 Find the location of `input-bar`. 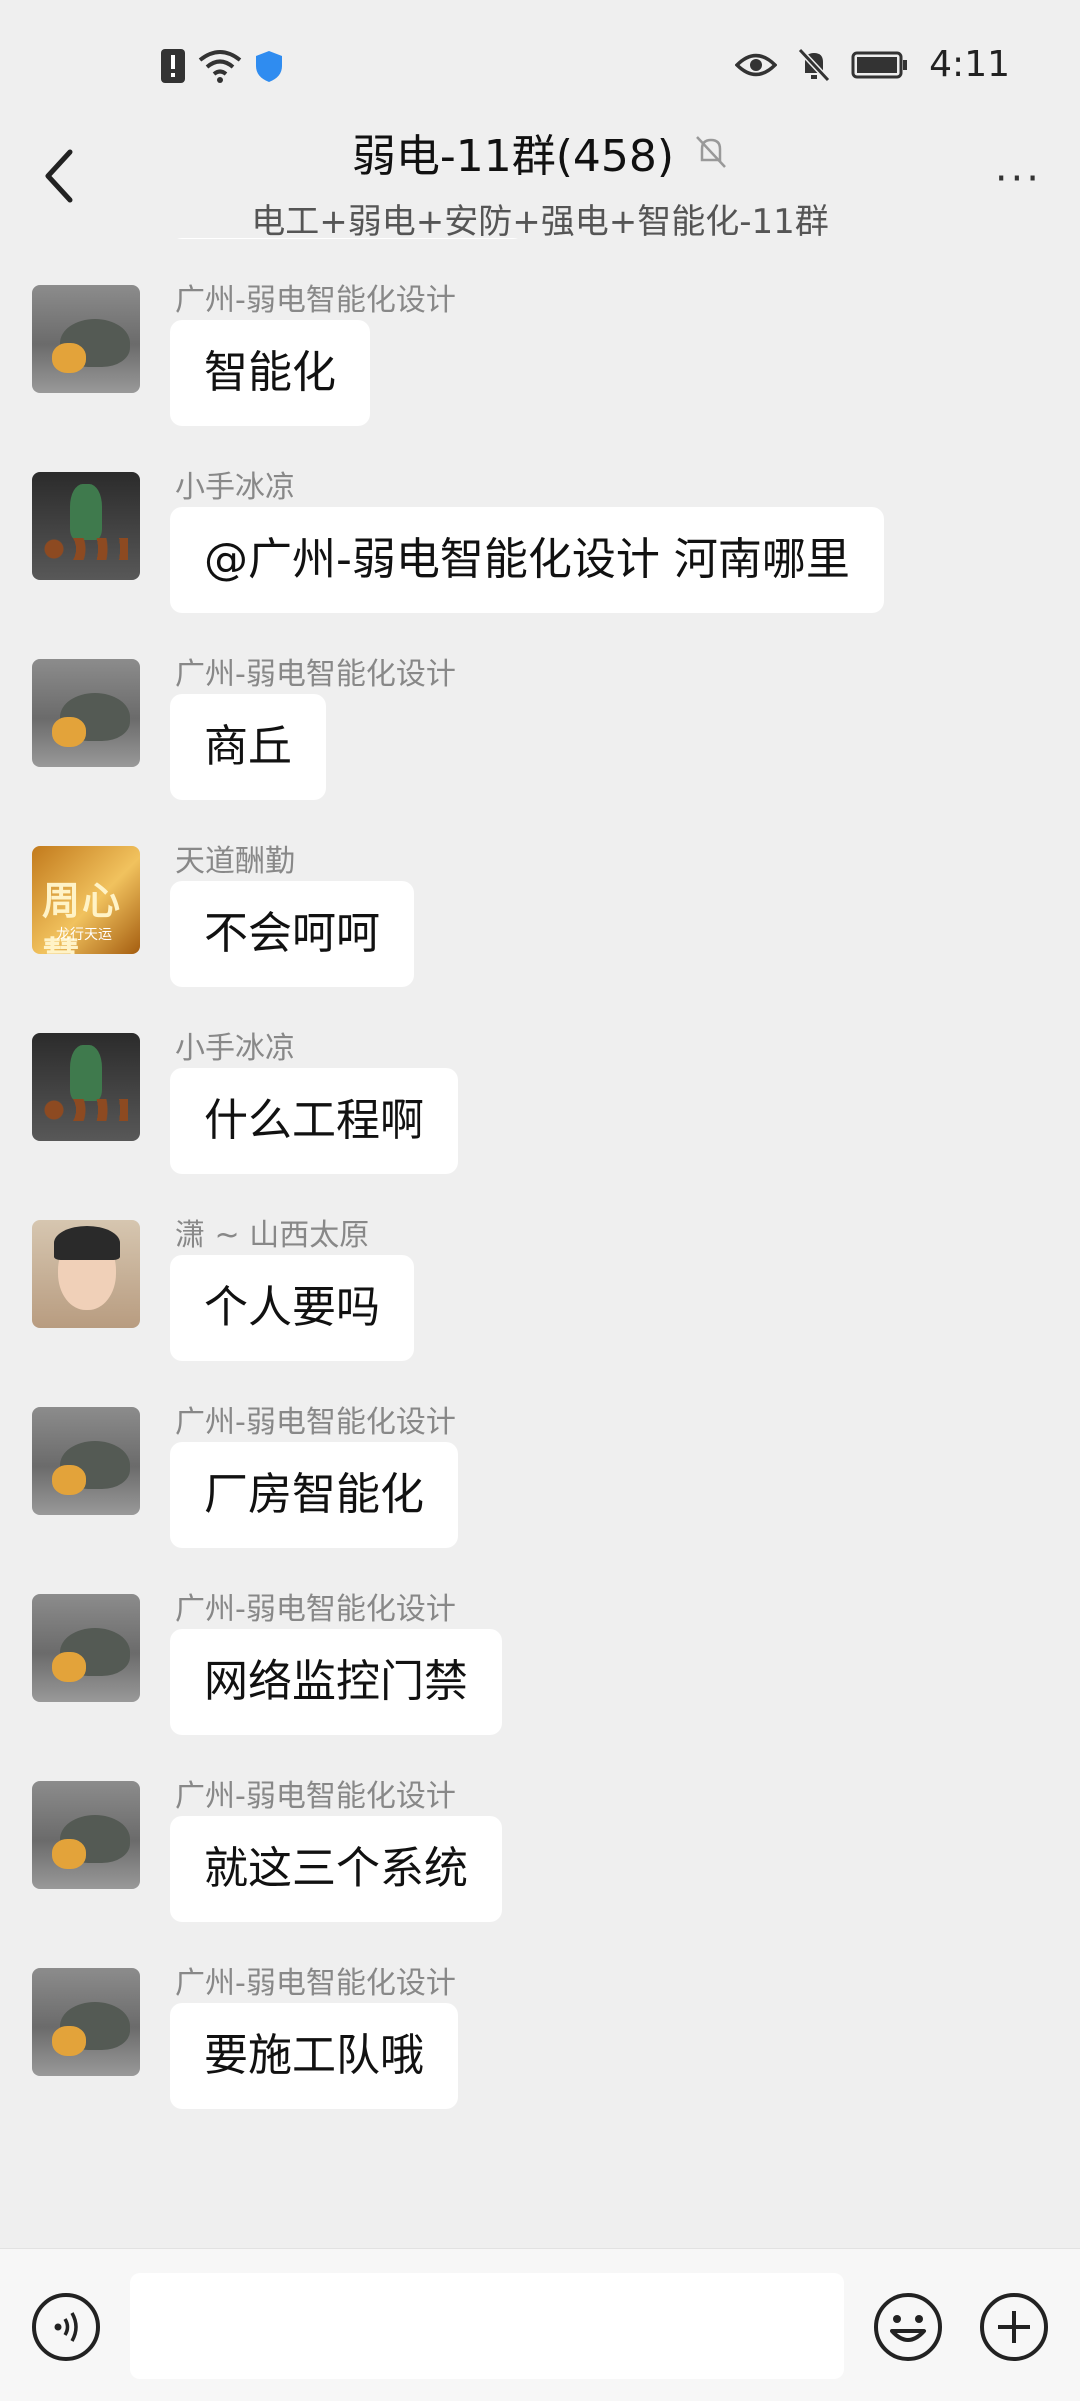

input-bar is located at coordinates (540, 2324).